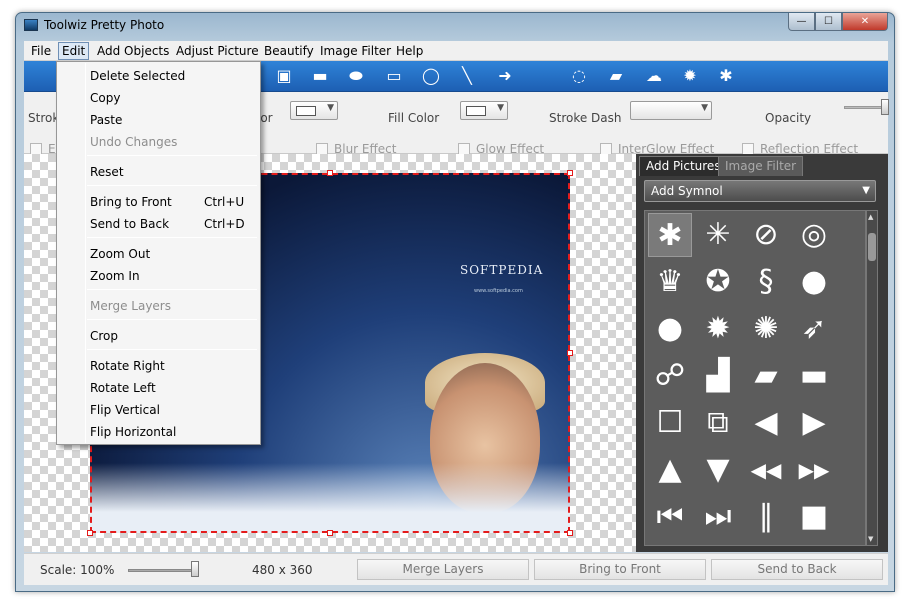  I want to click on image-icon: ▣, so click(284, 76).